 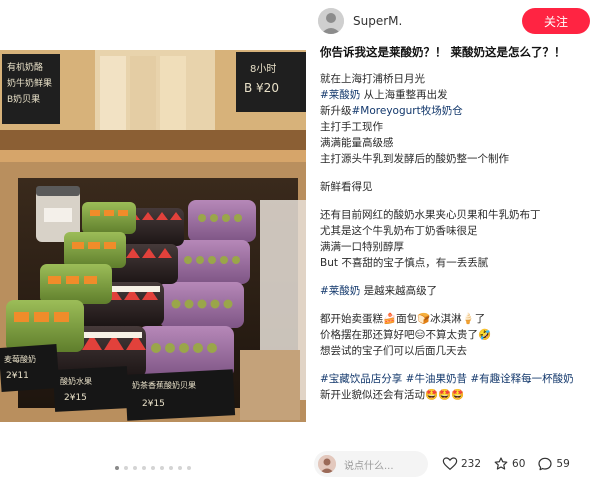 What do you see at coordinates (509, 464) in the screenshot?
I see `collect-button: 60` at bounding box center [509, 464].